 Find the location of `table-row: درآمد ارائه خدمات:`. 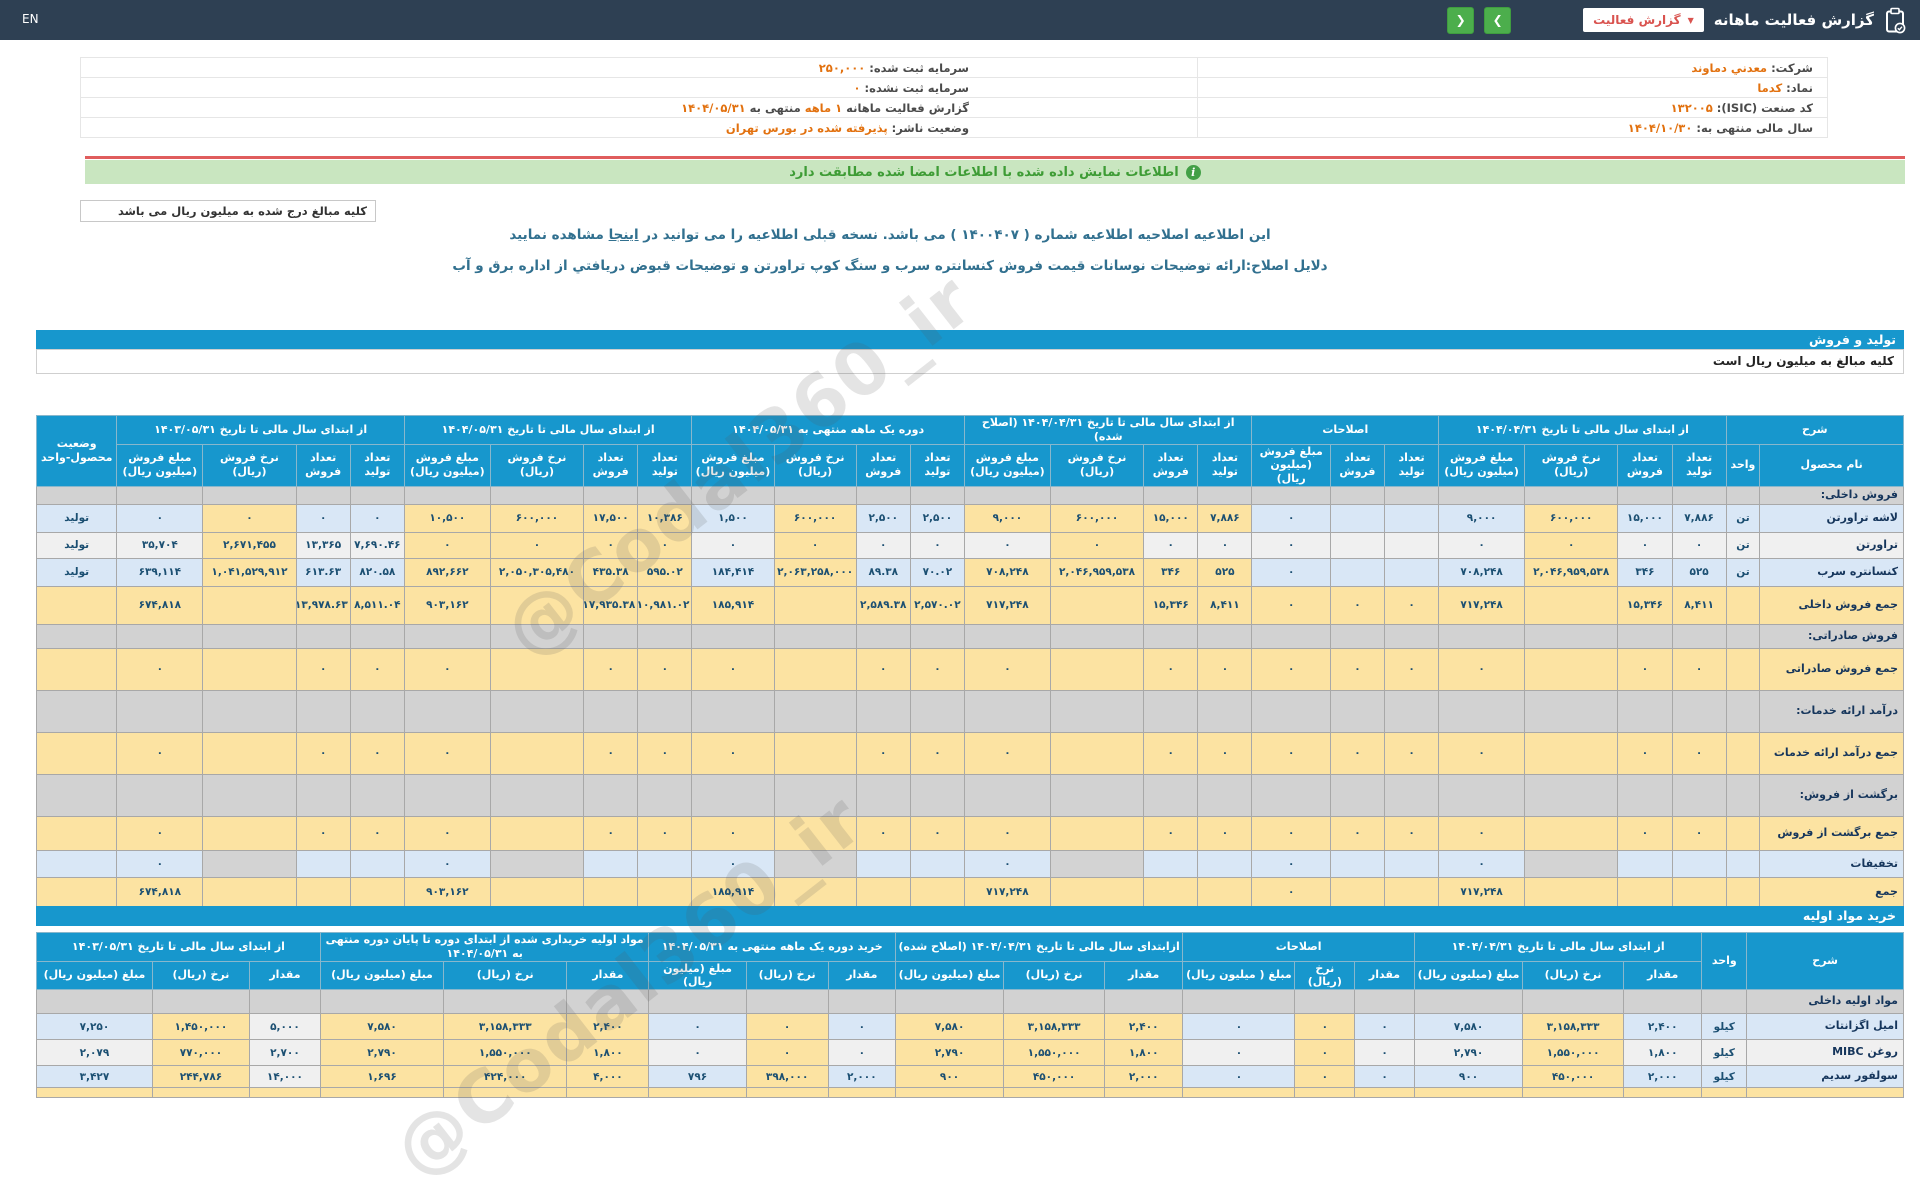

table-row: درآمد ارائه خدمات: is located at coordinates (969, 711).